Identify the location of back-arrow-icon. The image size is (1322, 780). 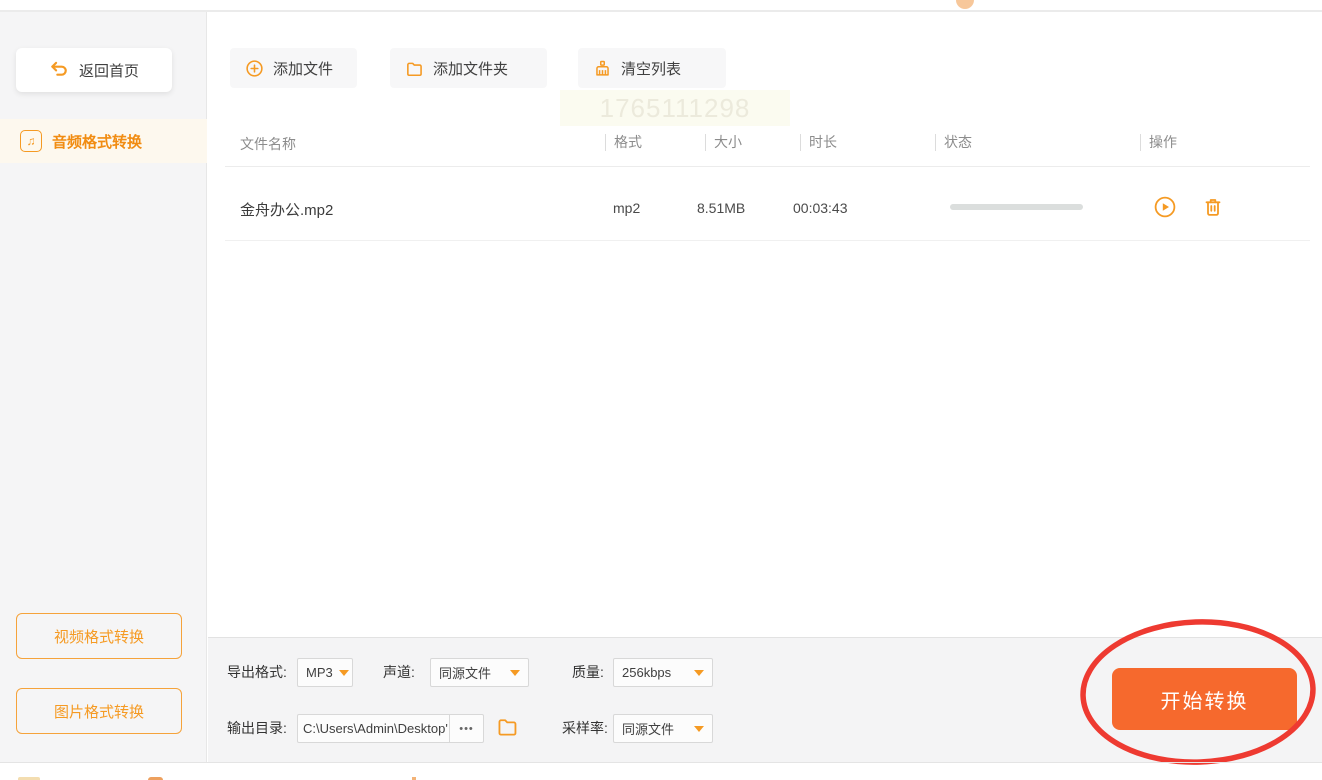
(59, 70).